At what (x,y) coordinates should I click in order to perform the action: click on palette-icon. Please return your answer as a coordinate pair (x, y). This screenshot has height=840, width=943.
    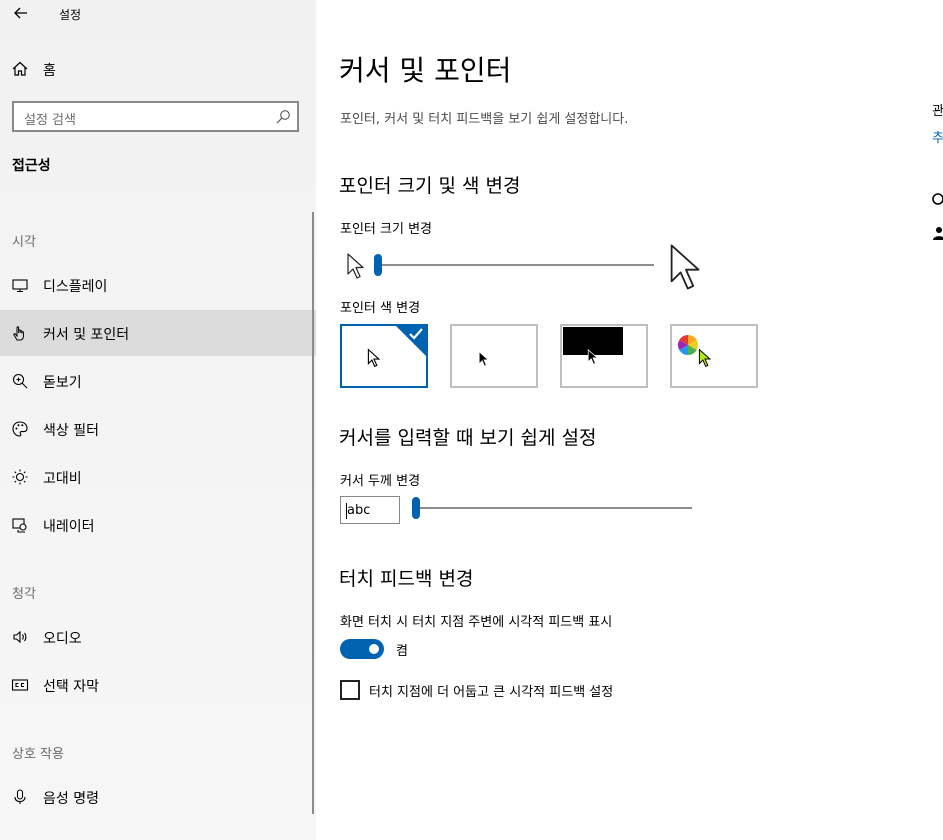
    Looking at the image, I should click on (20, 429).